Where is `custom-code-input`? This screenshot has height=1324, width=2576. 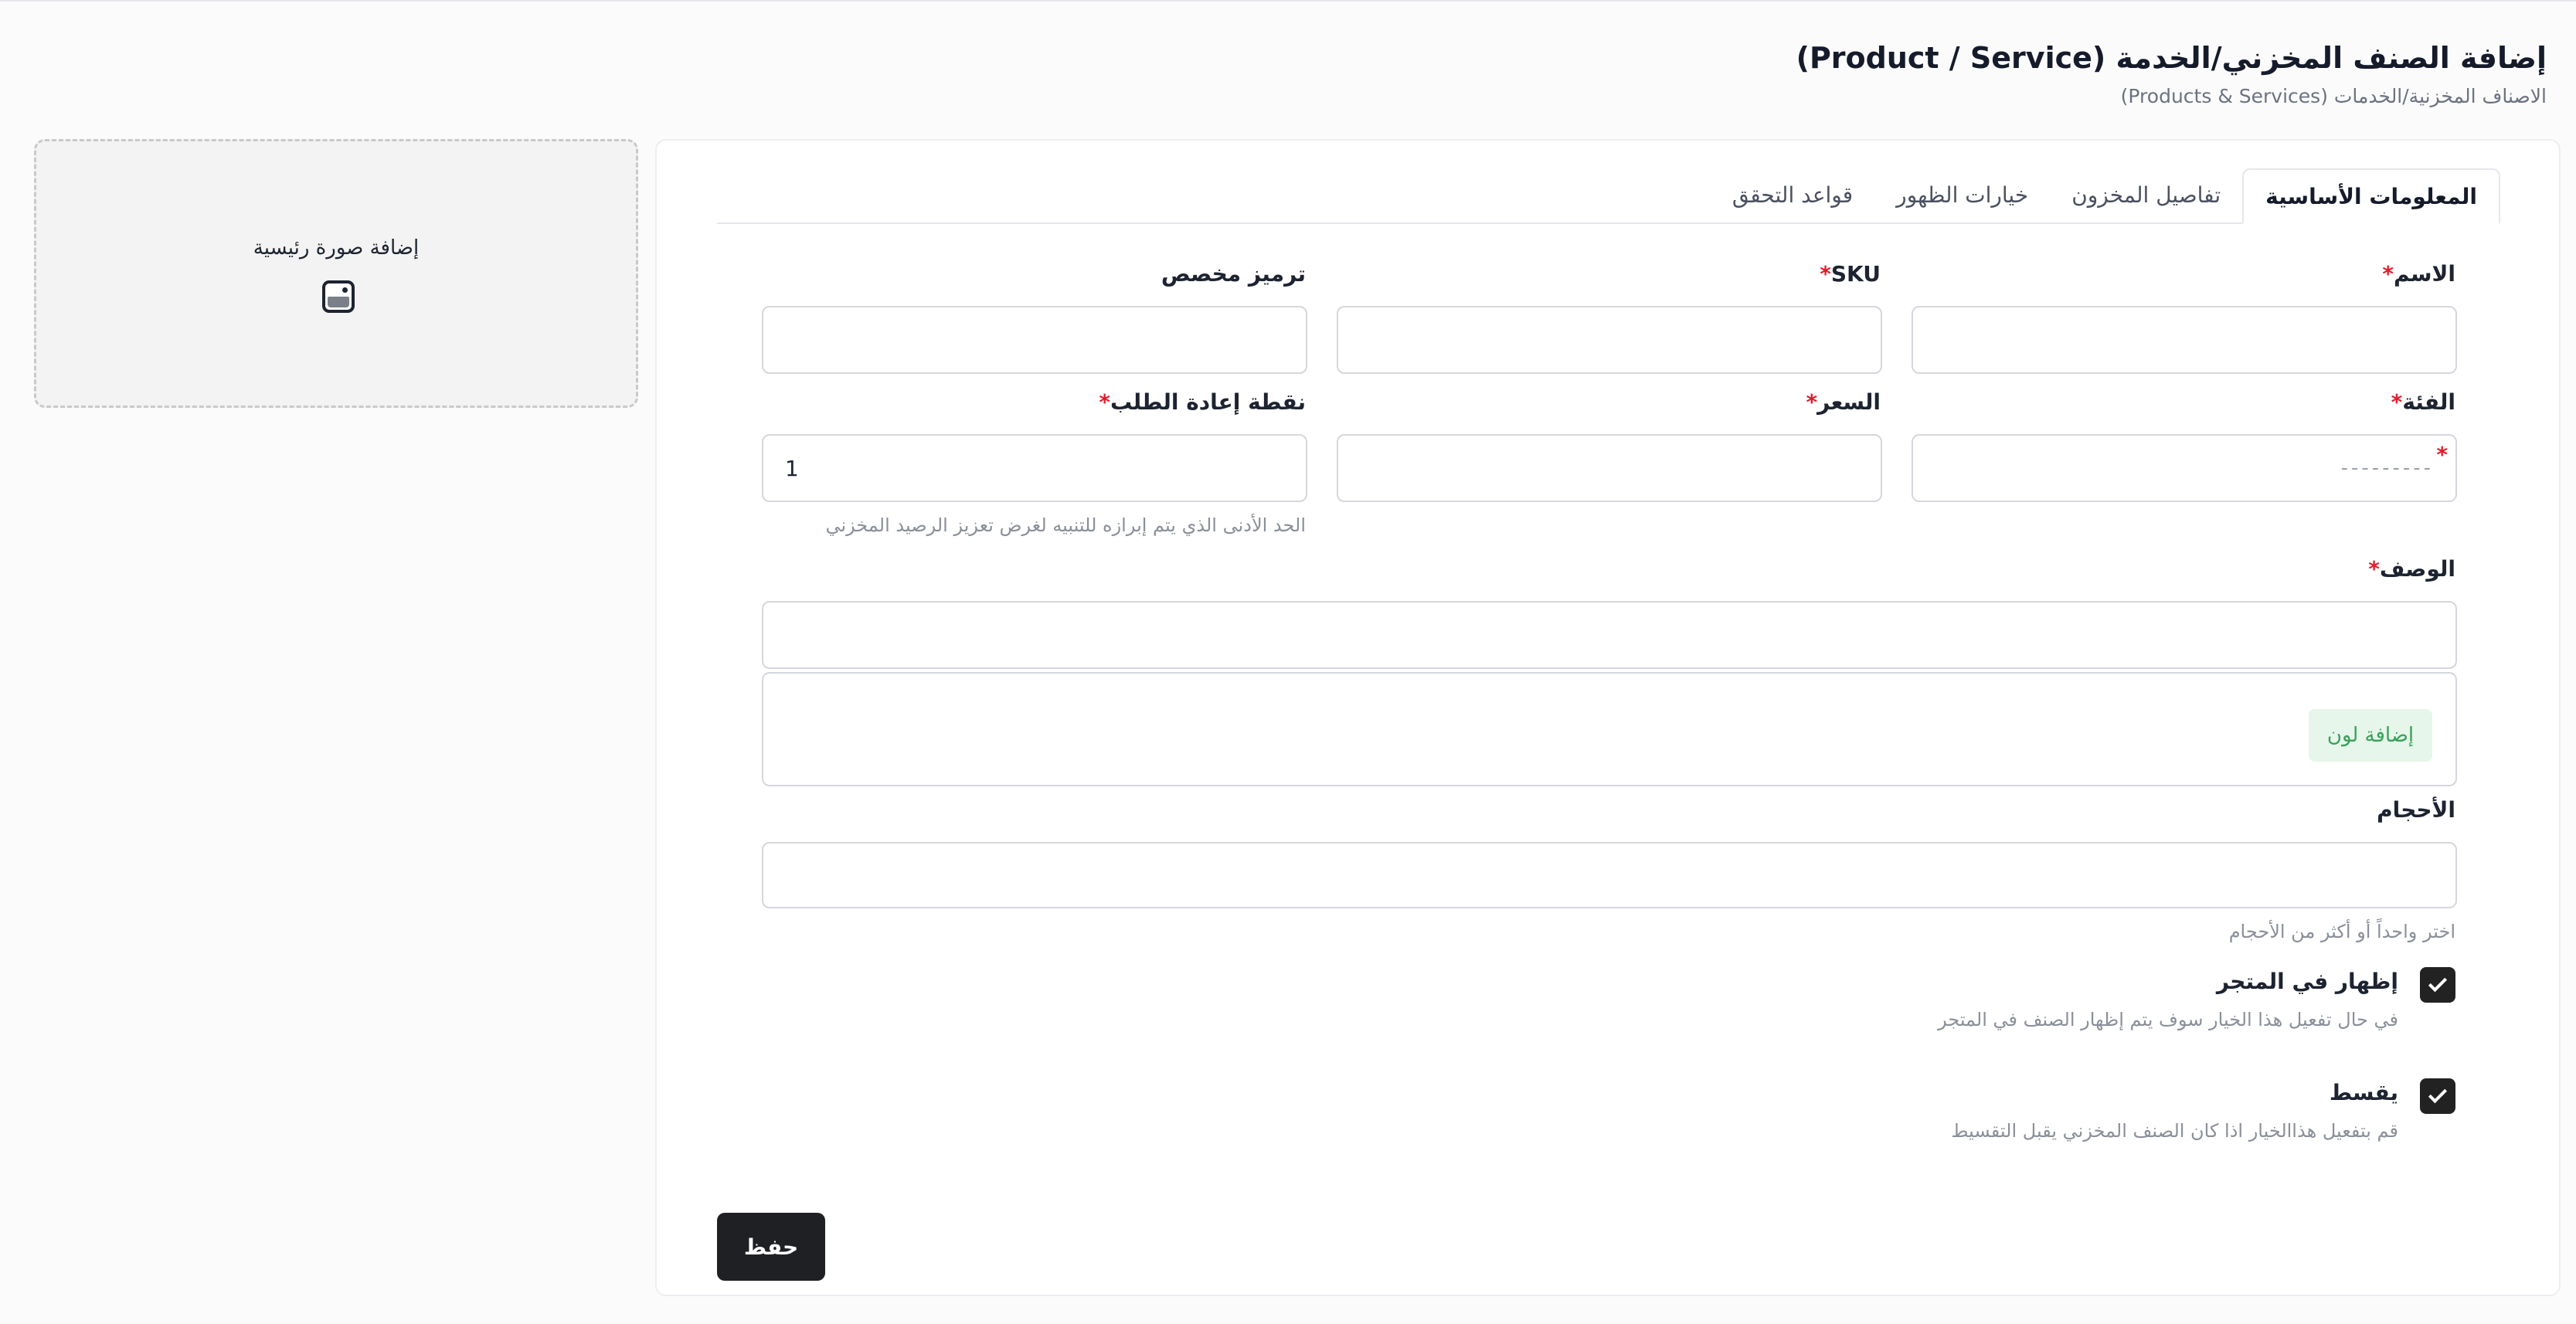
custom-code-input is located at coordinates (1034, 340).